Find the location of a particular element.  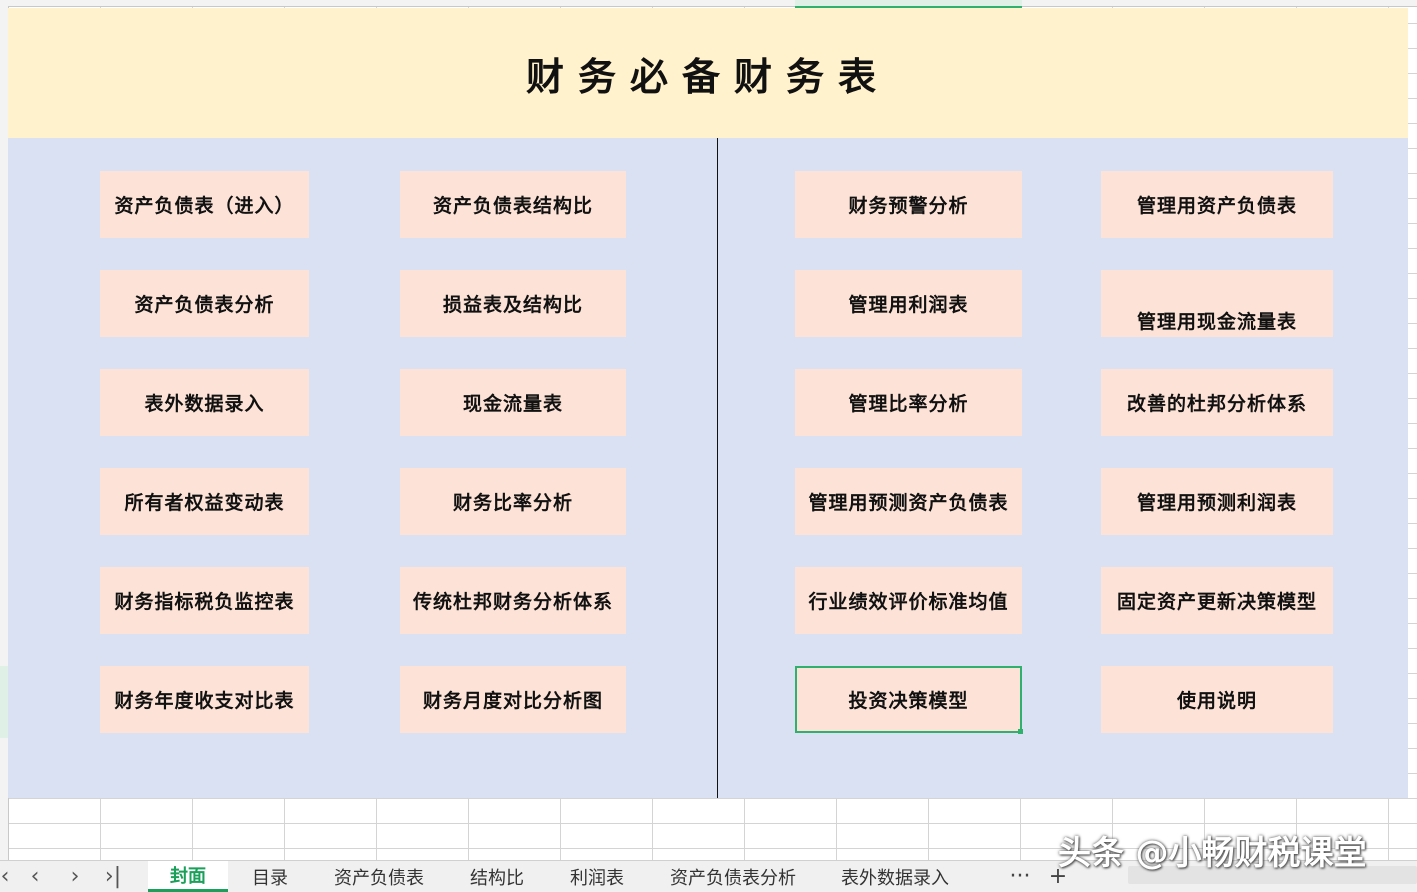

tab-contents: 目录 is located at coordinates (270, 876).